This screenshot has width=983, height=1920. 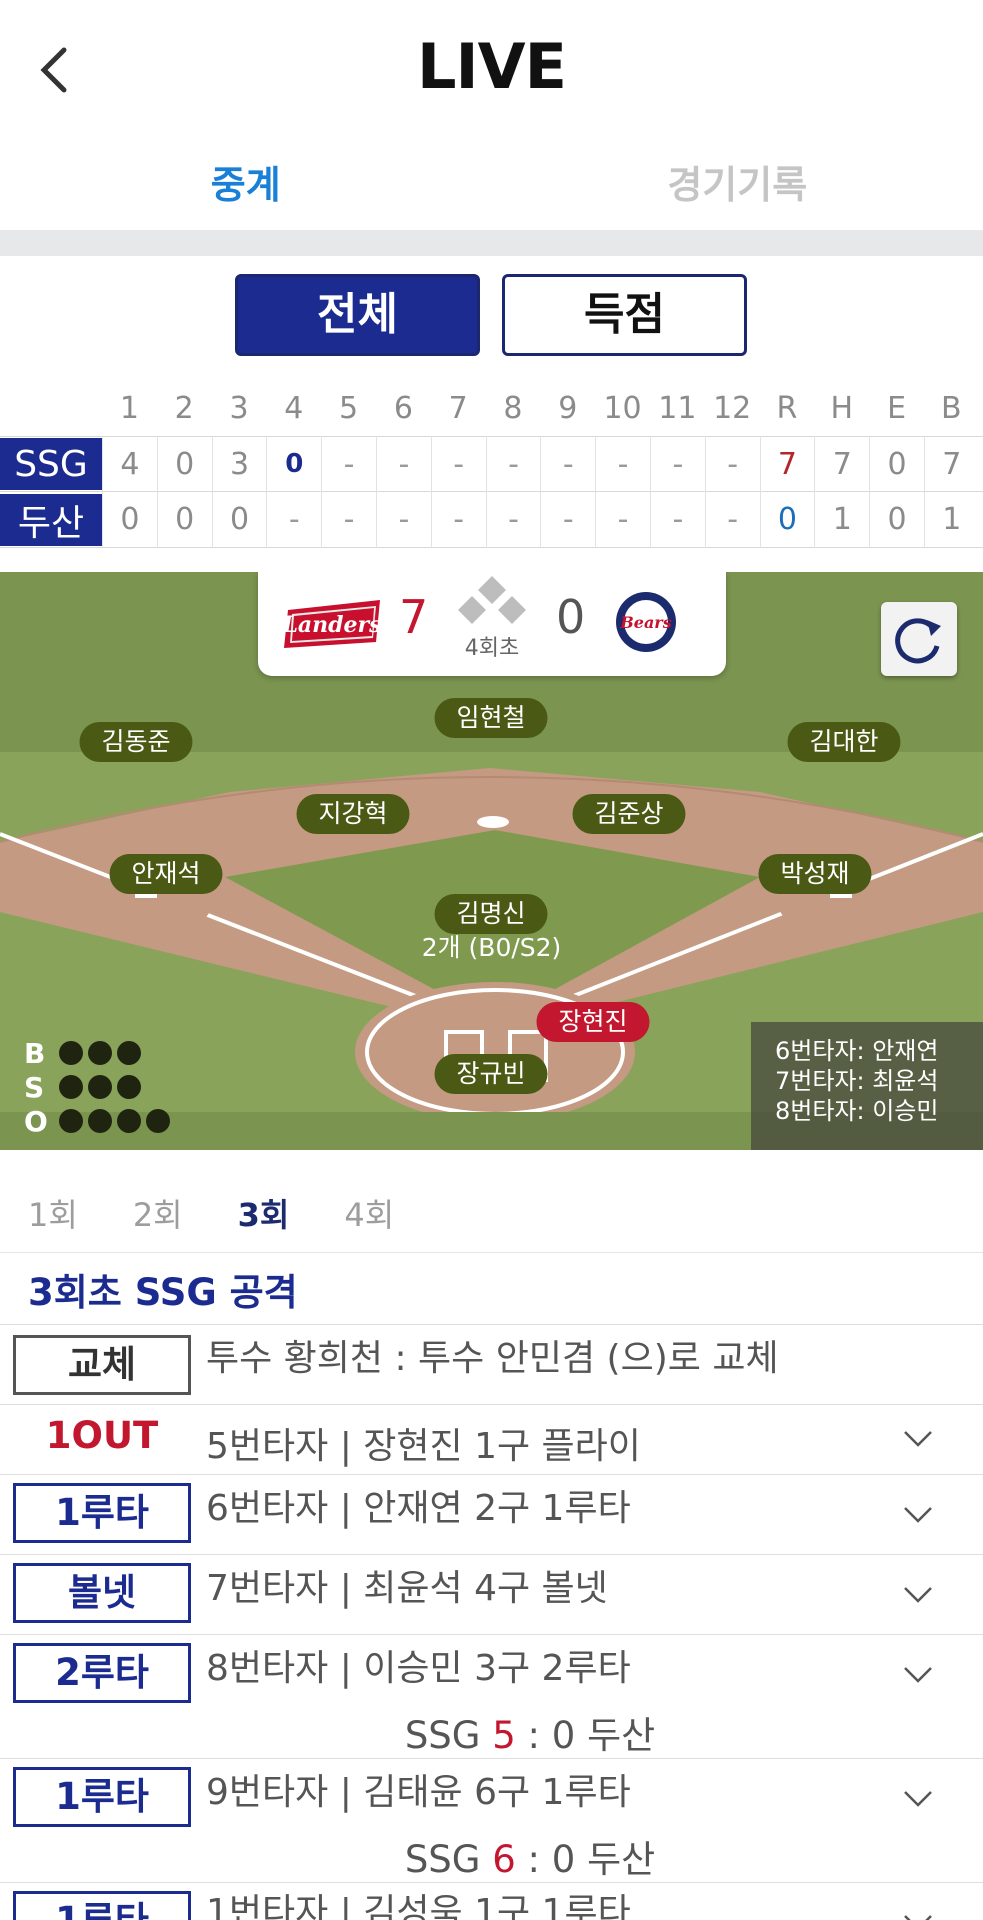 I want to click on tab-inning-1: 1회, so click(x=53, y=1213).